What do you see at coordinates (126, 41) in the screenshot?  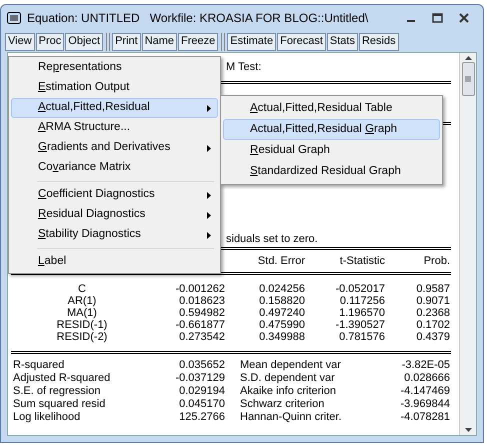 I see `toolbar-button: Print` at bounding box center [126, 41].